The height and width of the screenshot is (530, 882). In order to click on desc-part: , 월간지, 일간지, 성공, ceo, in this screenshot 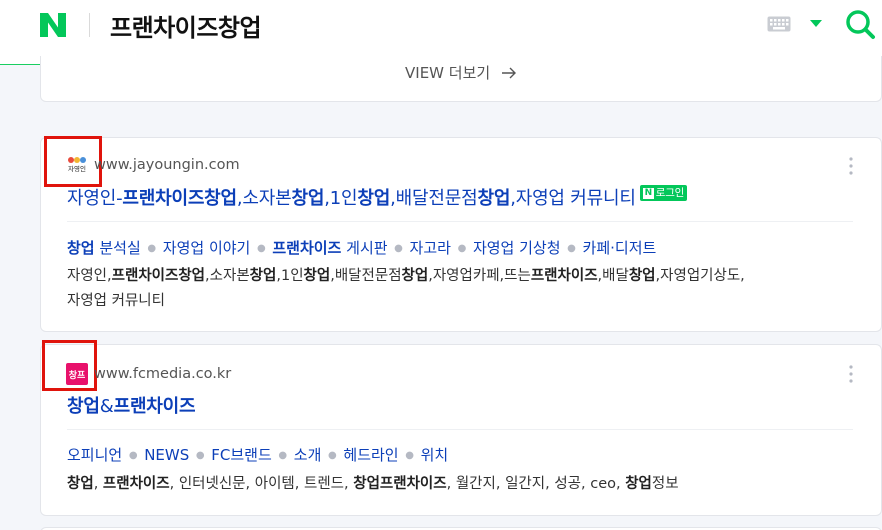, I will do `click(536, 484)`.